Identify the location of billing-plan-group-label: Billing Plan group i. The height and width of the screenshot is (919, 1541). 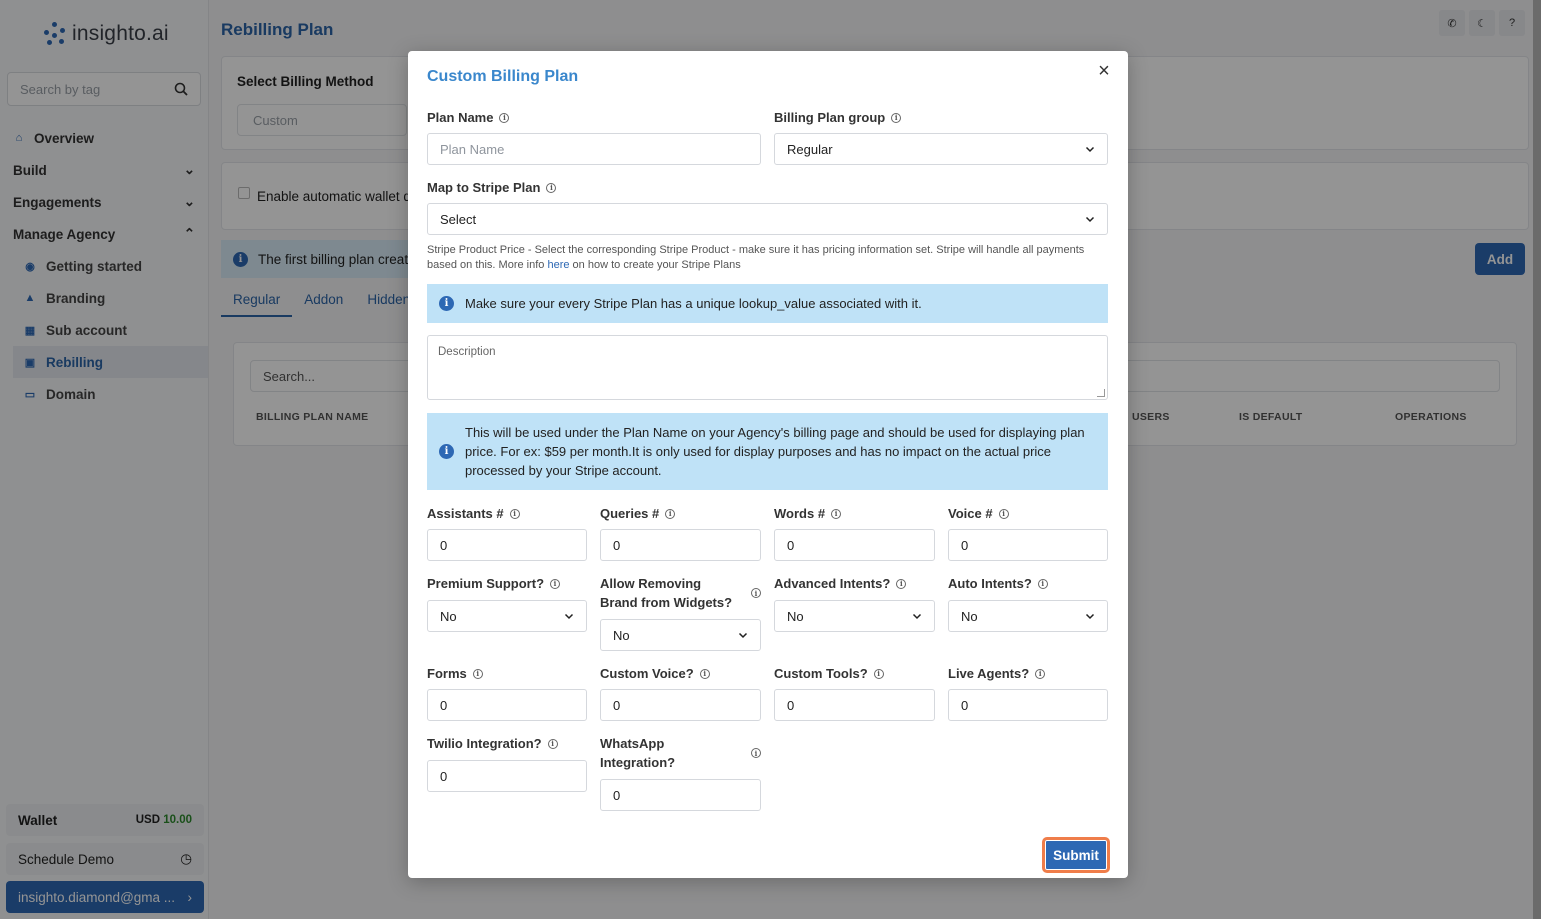
(838, 117).